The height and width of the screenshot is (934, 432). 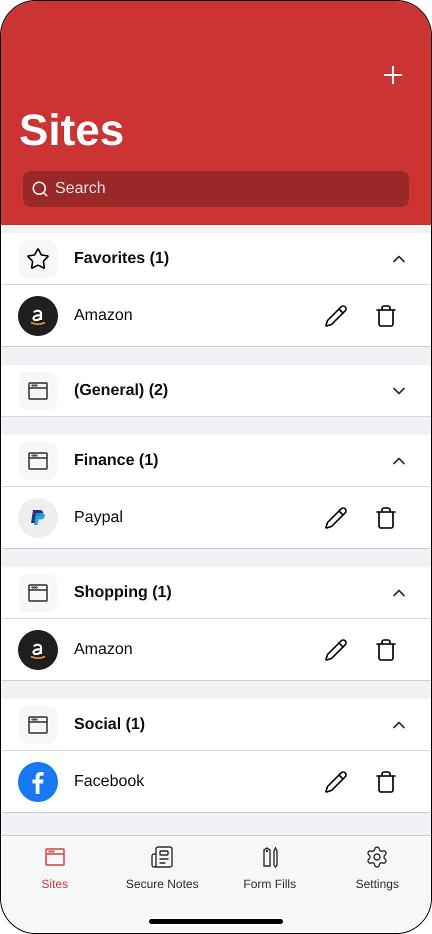 What do you see at coordinates (110, 782) in the screenshot?
I see `site-name: Facebook` at bounding box center [110, 782].